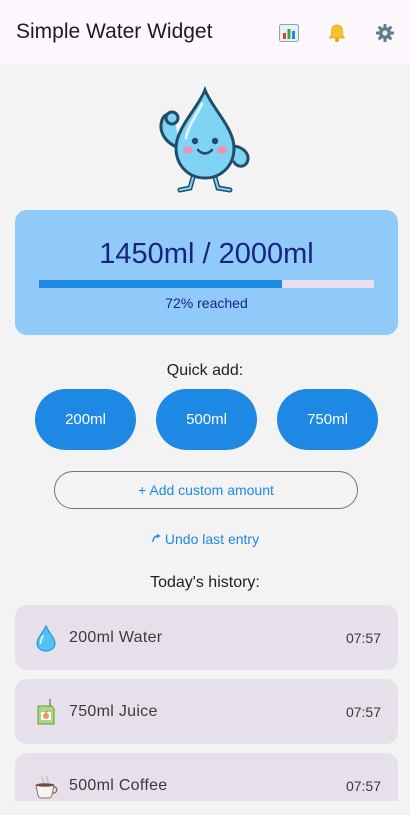 Image resolution: width=410 pixels, height=815 pixels. Describe the element at coordinates (113, 711) in the screenshot. I see `history-item-text: 750ml Juice` at that location.